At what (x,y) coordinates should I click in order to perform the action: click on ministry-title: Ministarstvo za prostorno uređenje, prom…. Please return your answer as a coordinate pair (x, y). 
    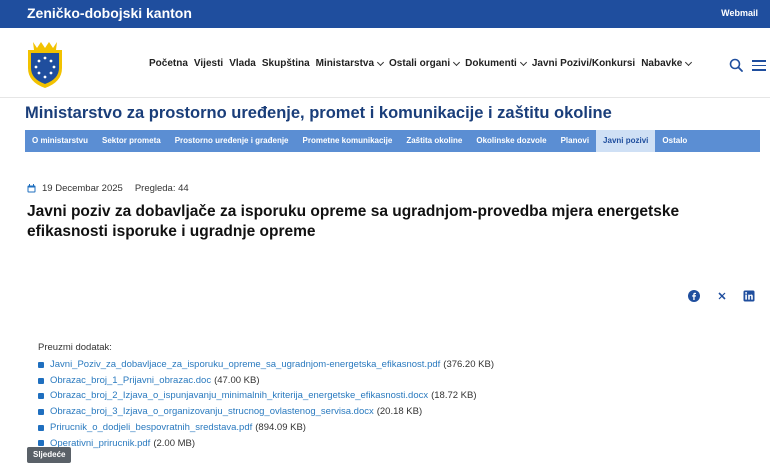
    Looking at the image, I should click on (318, 113).